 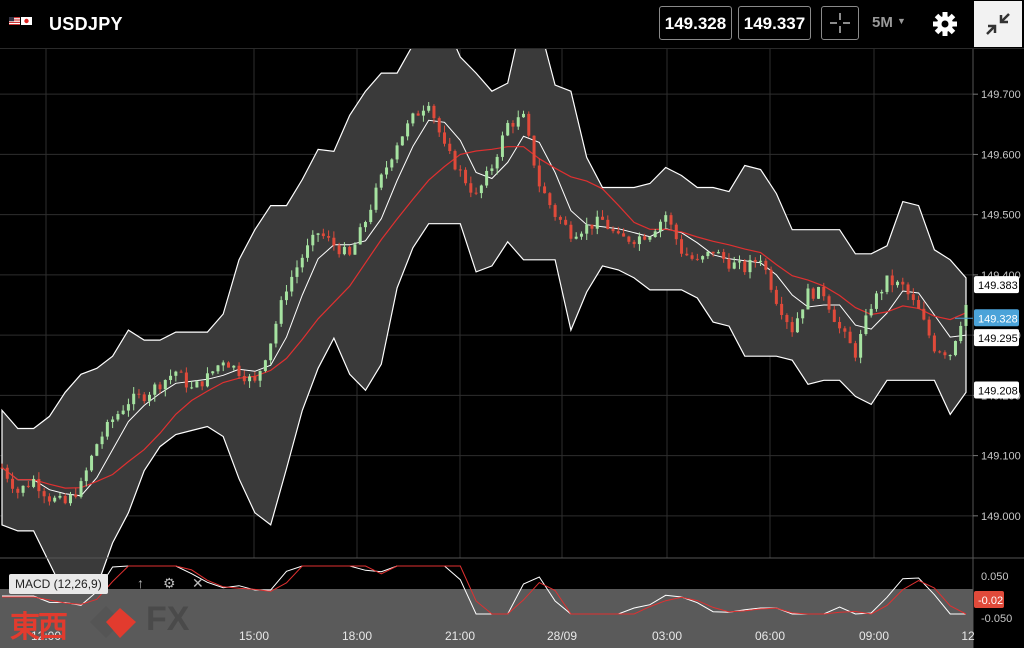 I want to click on time-label: 21:00, so click(x=460, y=636).